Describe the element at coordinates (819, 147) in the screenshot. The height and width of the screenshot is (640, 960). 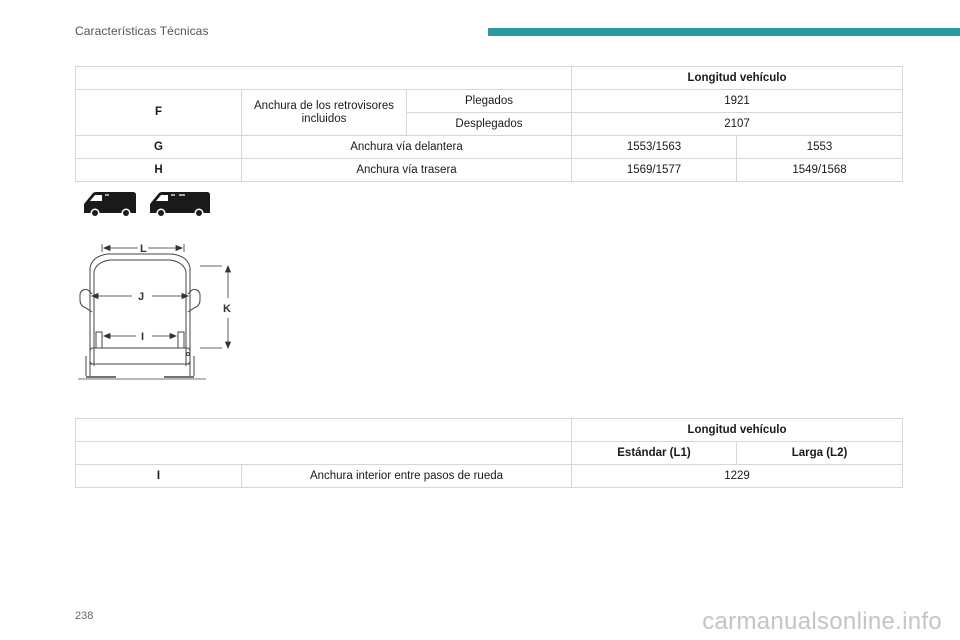
I see `row-value-2: 1553` at that location.